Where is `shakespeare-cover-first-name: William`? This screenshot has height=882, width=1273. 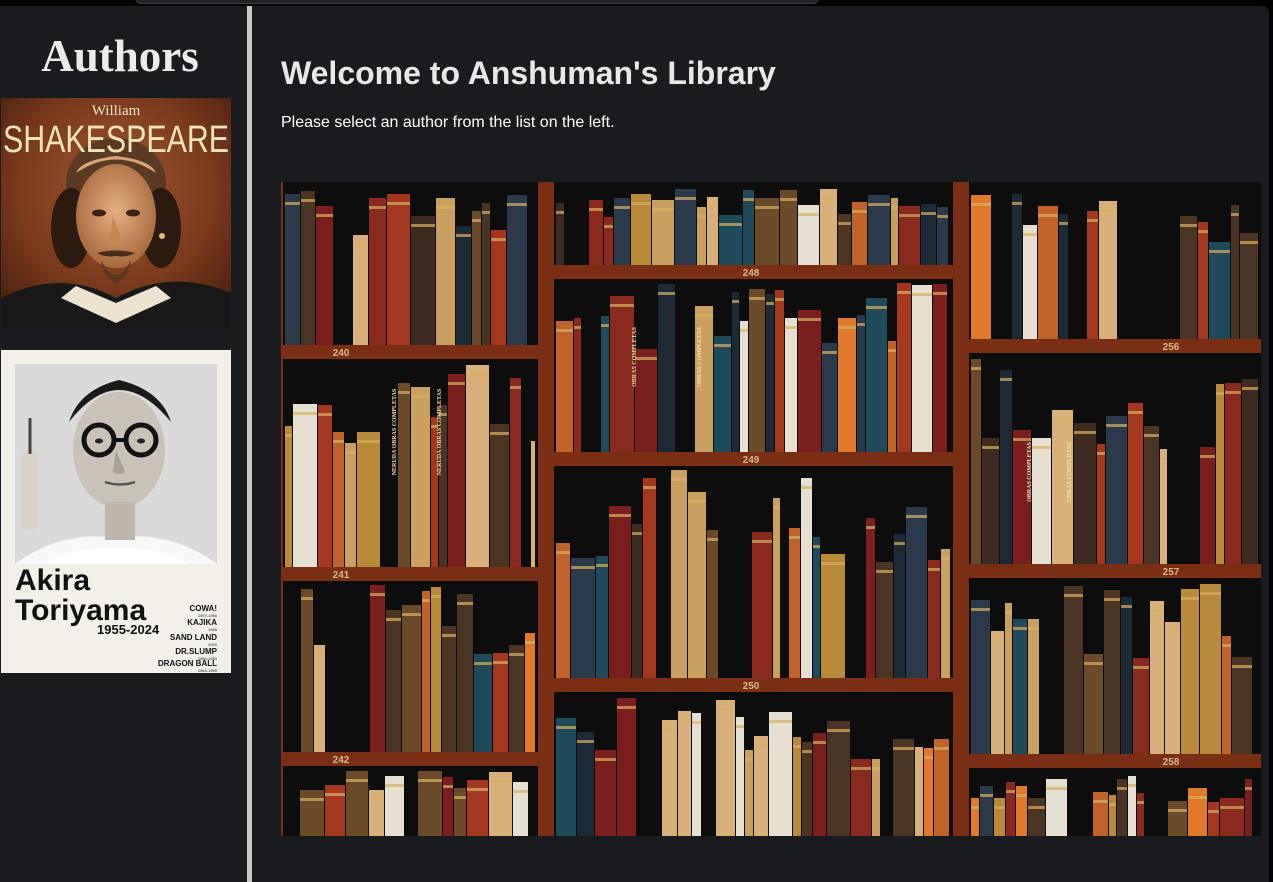
shakespeare-cover-first-name: William is located at coordinates (116, 111).